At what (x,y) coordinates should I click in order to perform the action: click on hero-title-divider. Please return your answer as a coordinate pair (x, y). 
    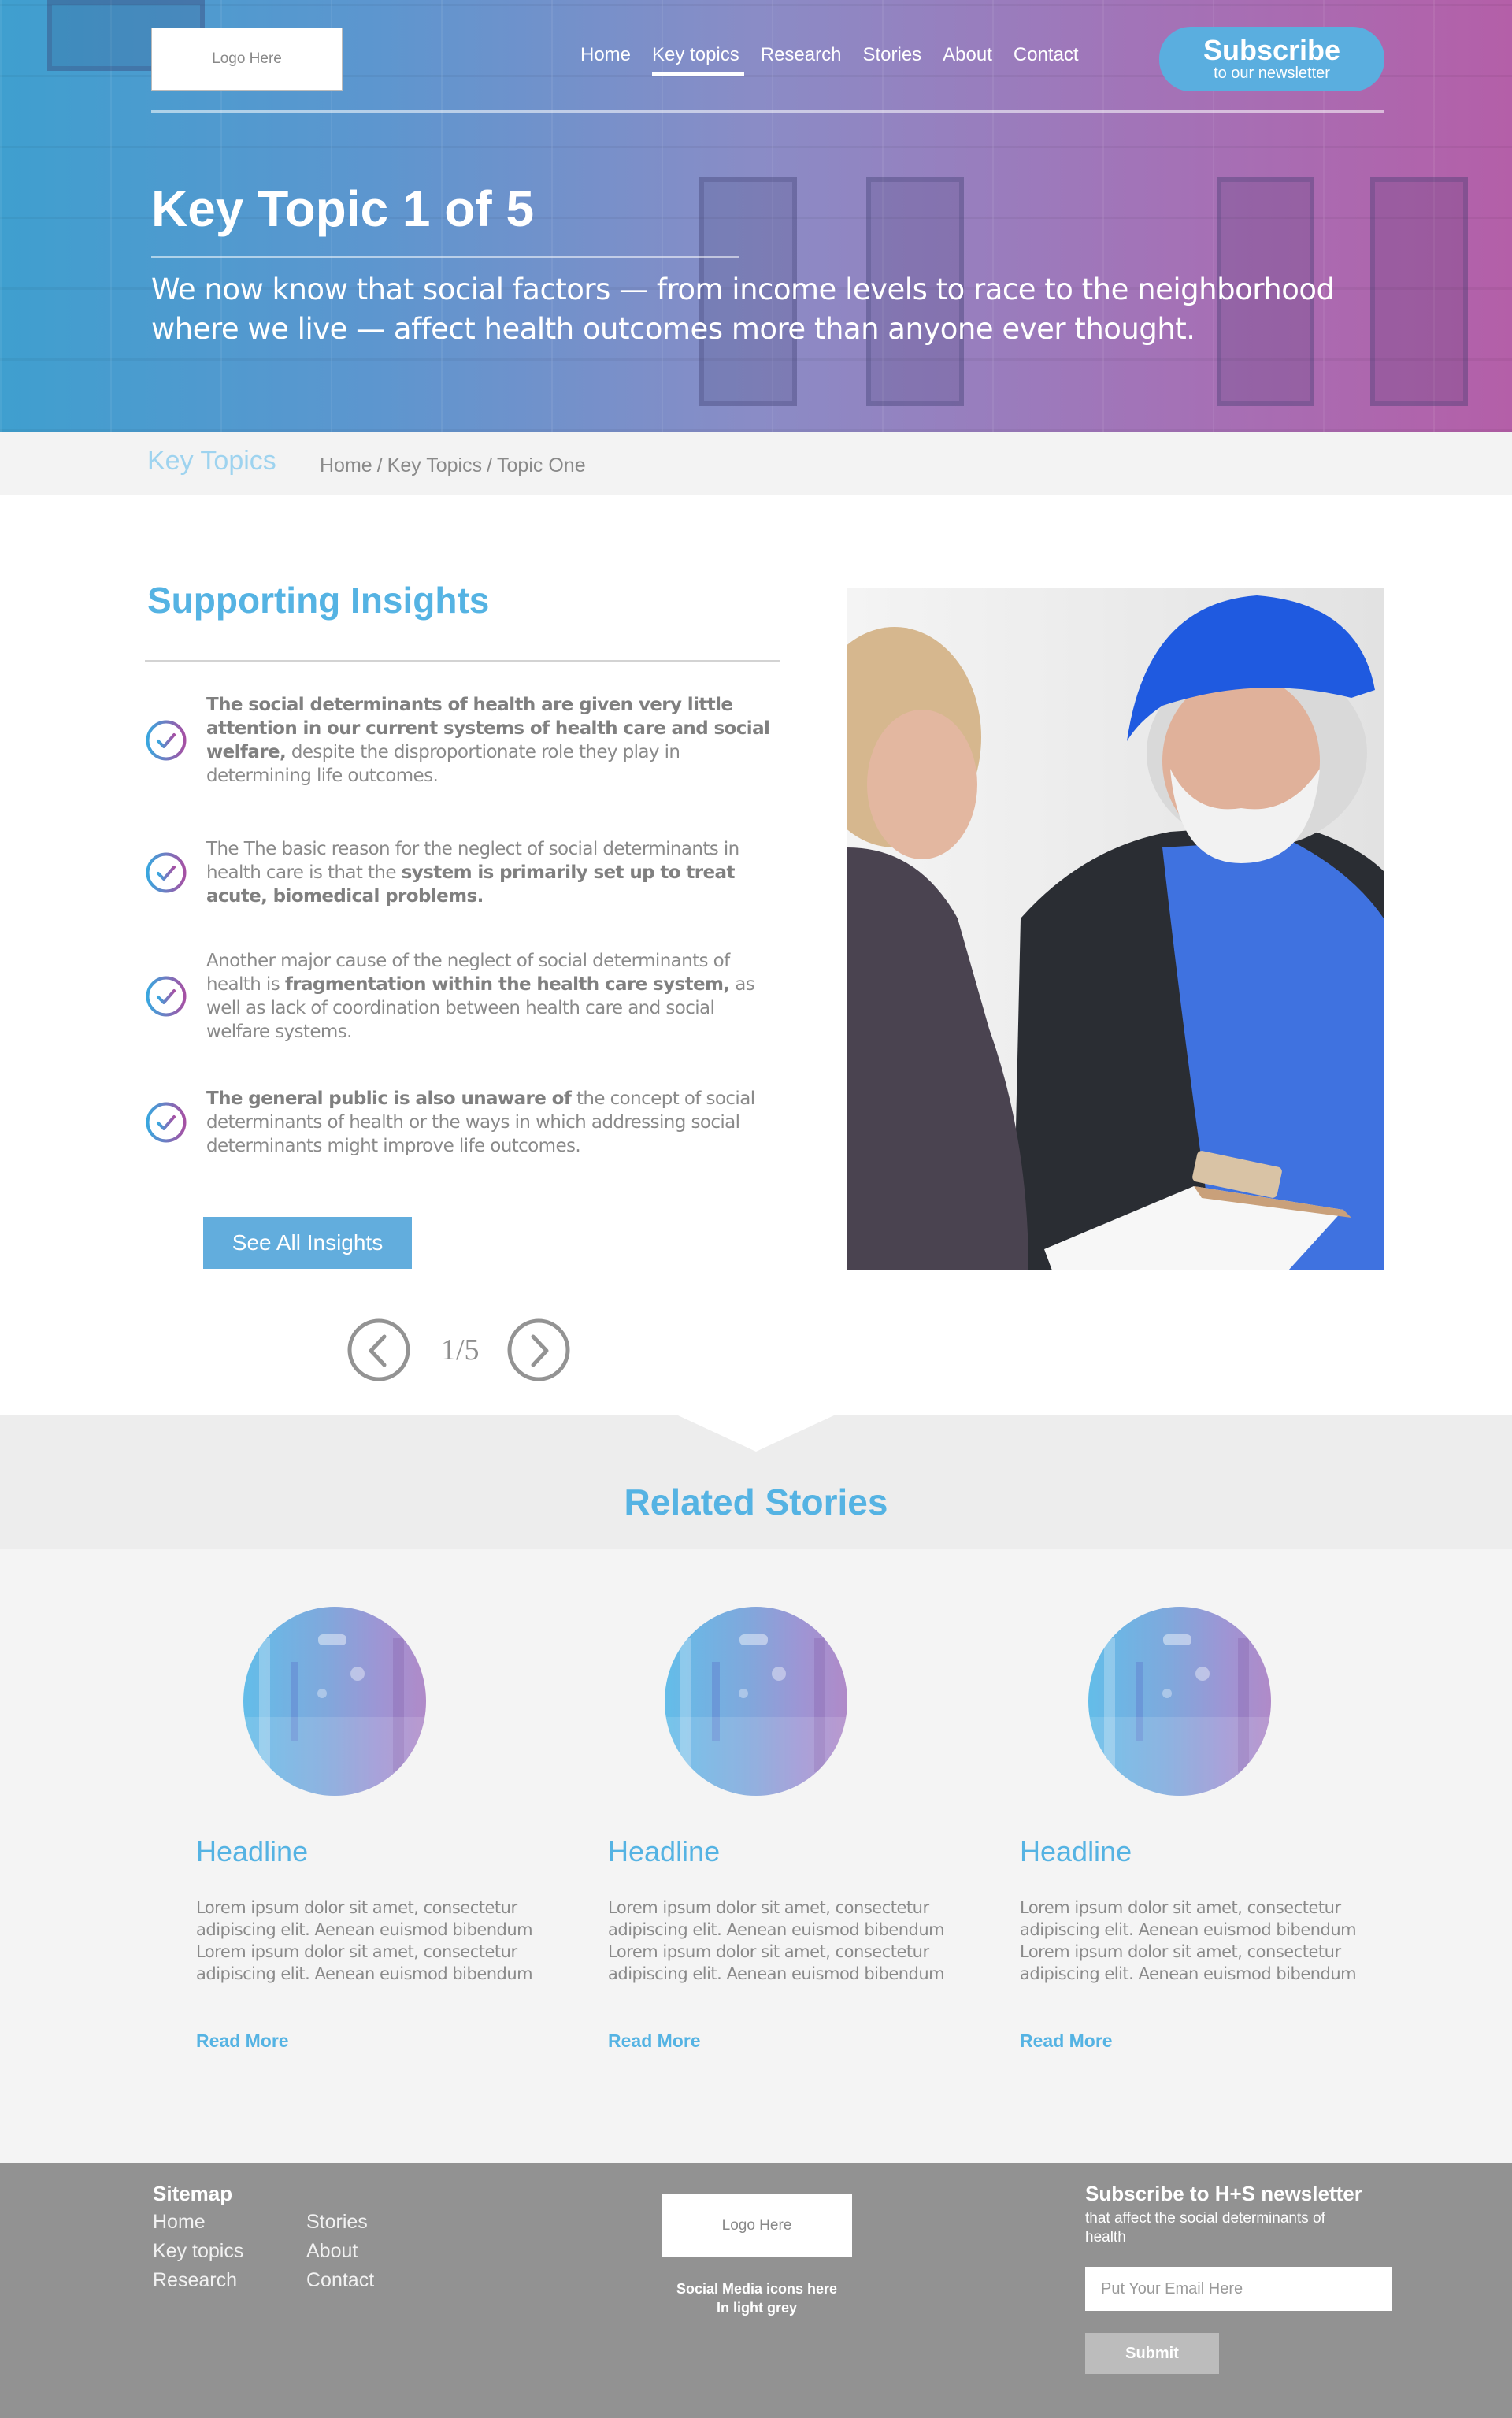
    Looking at the image, I should click on (445, 257).